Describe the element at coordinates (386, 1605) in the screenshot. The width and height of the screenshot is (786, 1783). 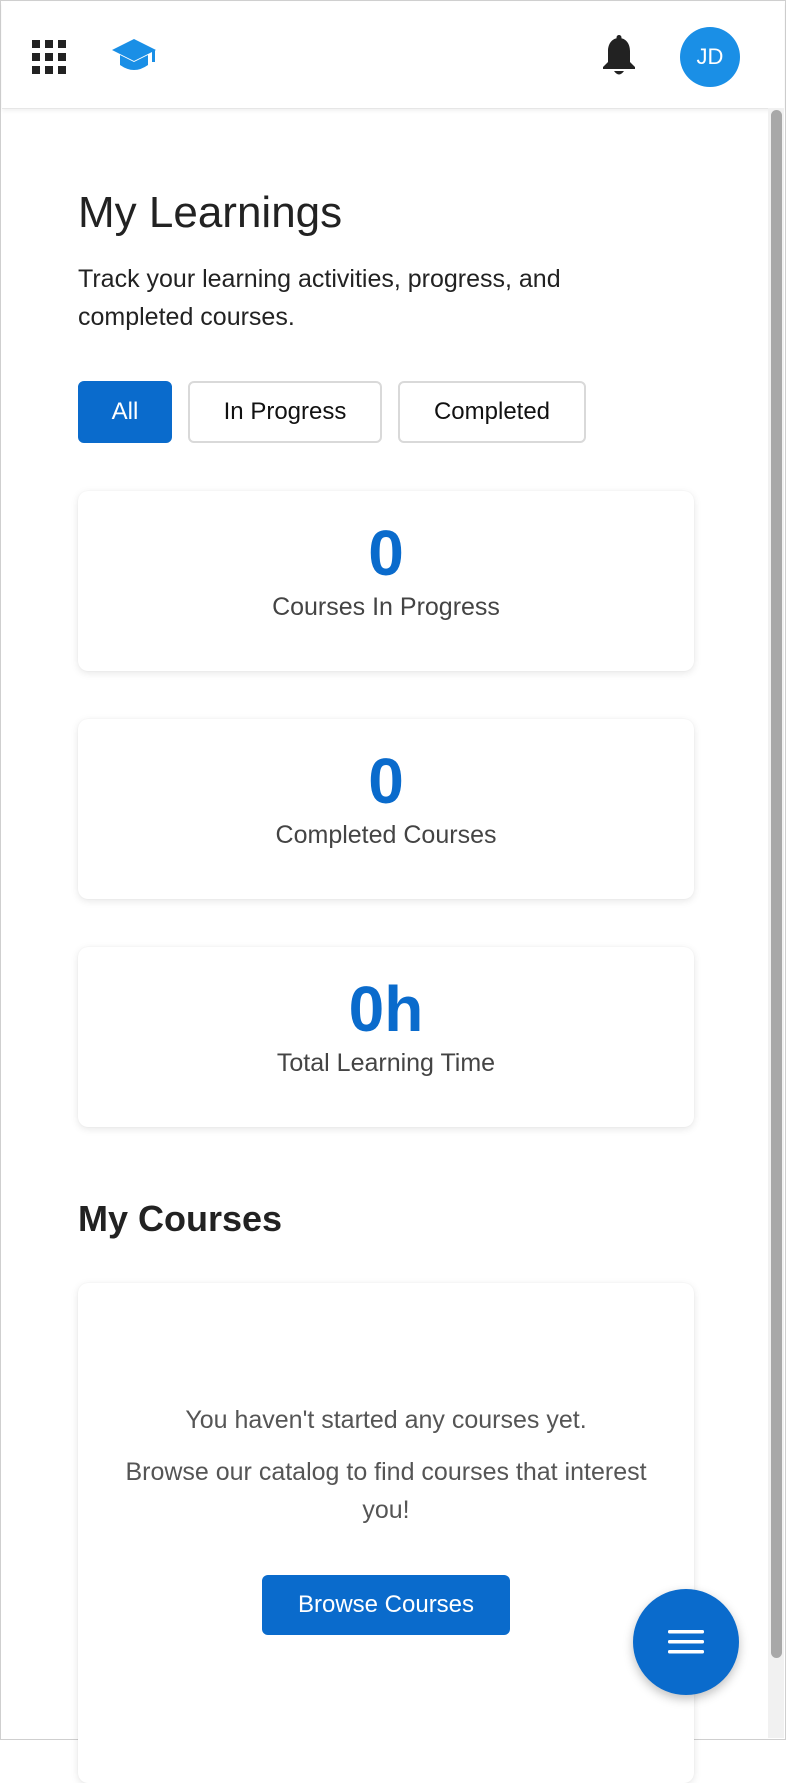
I see `browse-courses-button: Browse Courses` at that location.